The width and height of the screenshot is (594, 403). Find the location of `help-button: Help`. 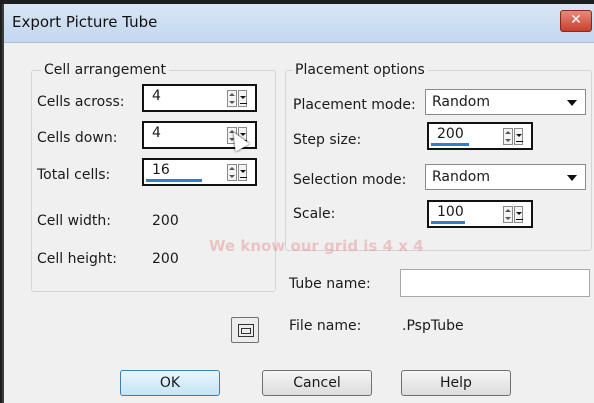

help-button: Help is located at coordinates (456, 383).